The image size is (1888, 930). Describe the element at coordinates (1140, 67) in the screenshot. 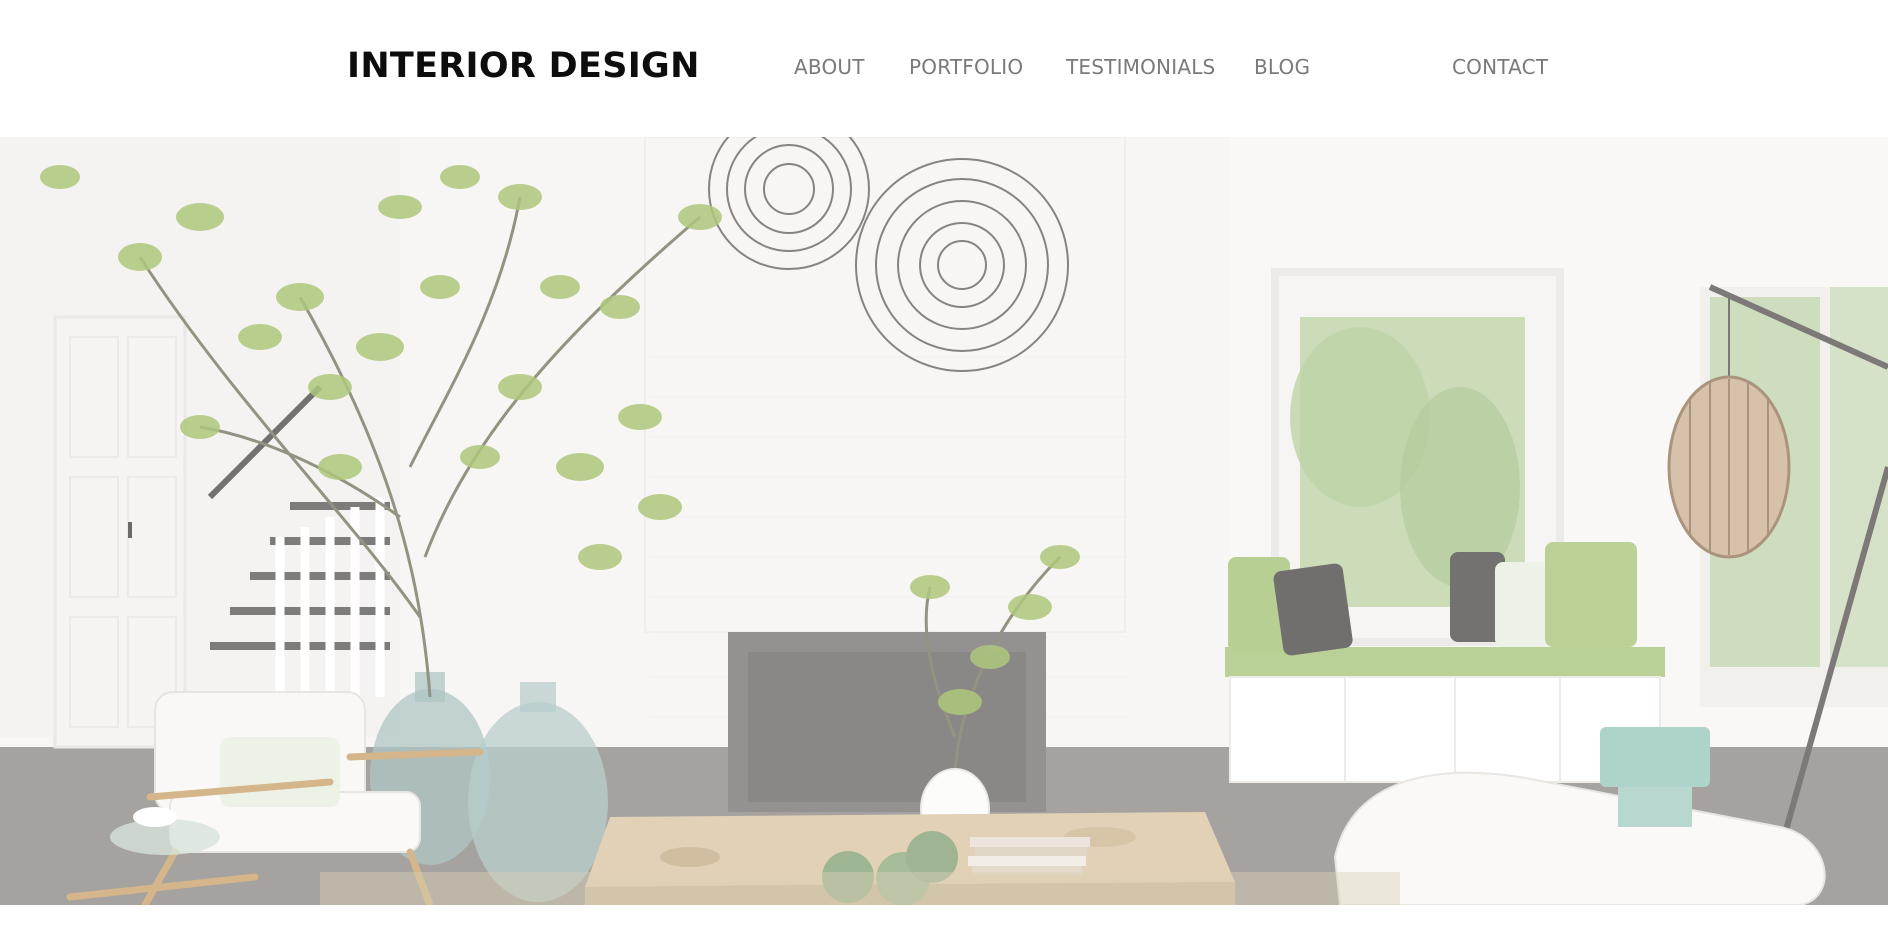

I see `nav-testimonials: TESTIMONIALS` at that location.